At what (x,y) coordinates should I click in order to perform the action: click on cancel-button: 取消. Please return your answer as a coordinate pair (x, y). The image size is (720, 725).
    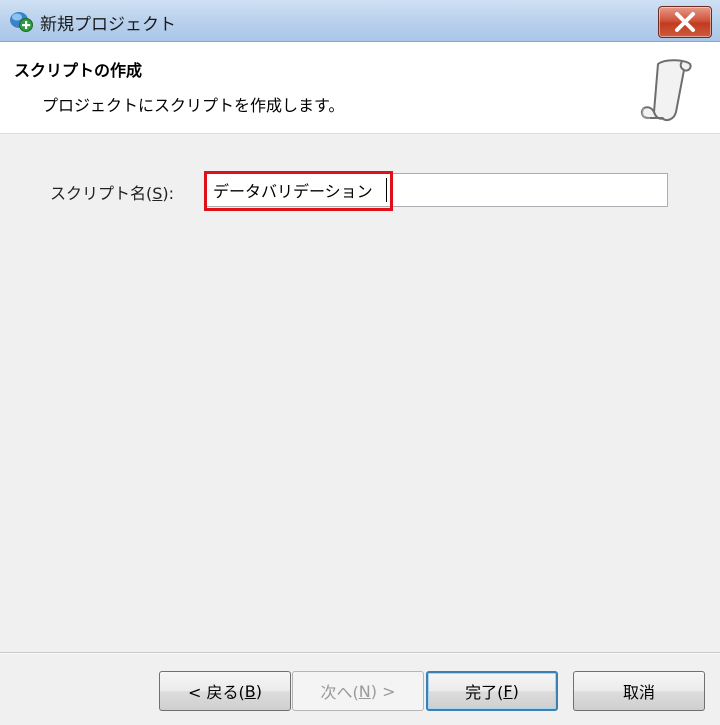
    Looking at the image, I should click on (639, 691).